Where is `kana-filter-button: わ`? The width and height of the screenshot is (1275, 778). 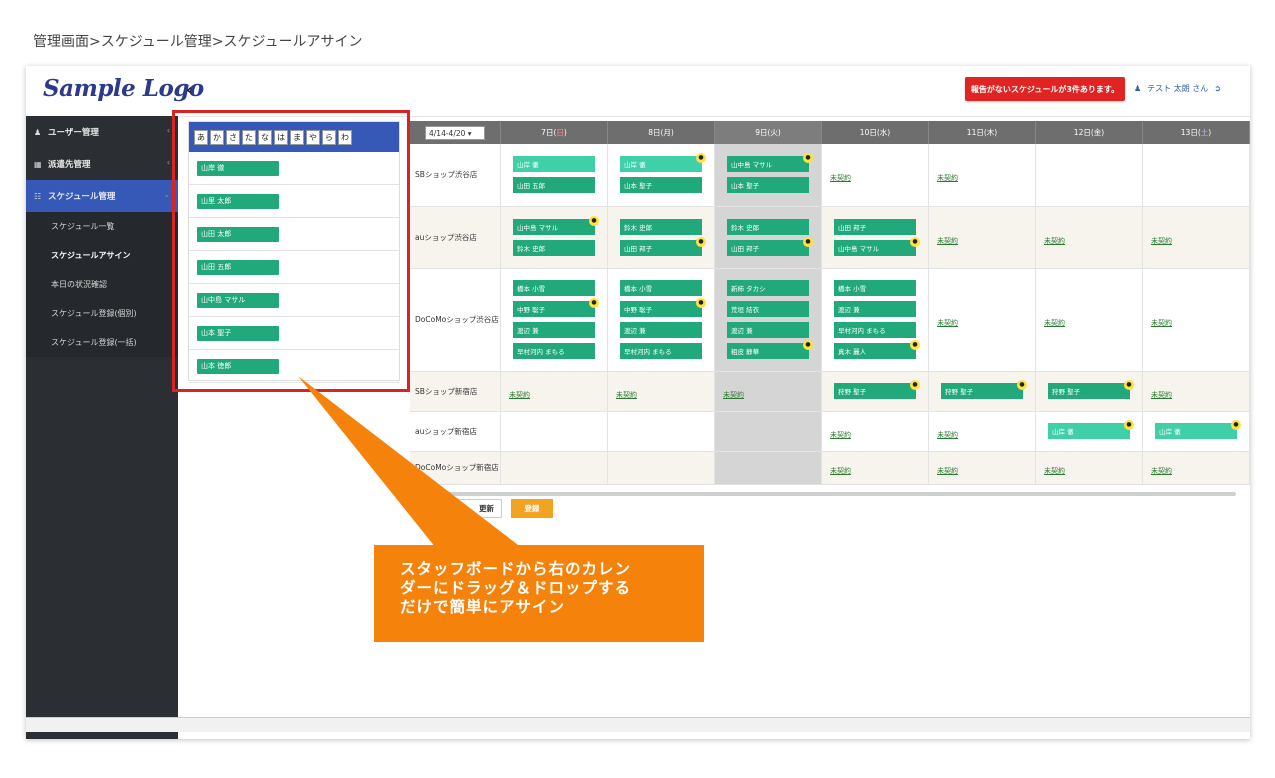 kana-filter-button: わ is located at coordinates (345, 137).